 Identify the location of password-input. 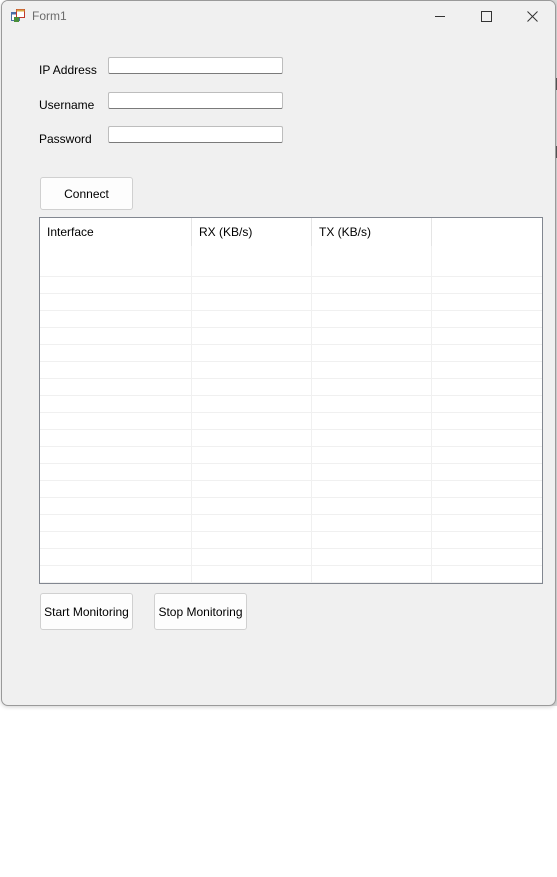
(195, 134).